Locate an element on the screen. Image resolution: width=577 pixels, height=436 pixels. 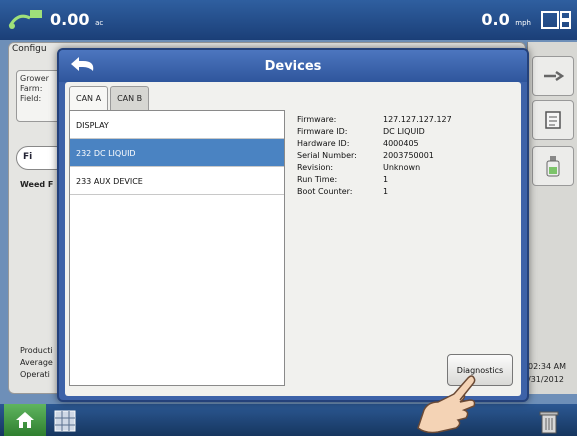
firmware-label: Firmware: is located at coordinates (317, 119).